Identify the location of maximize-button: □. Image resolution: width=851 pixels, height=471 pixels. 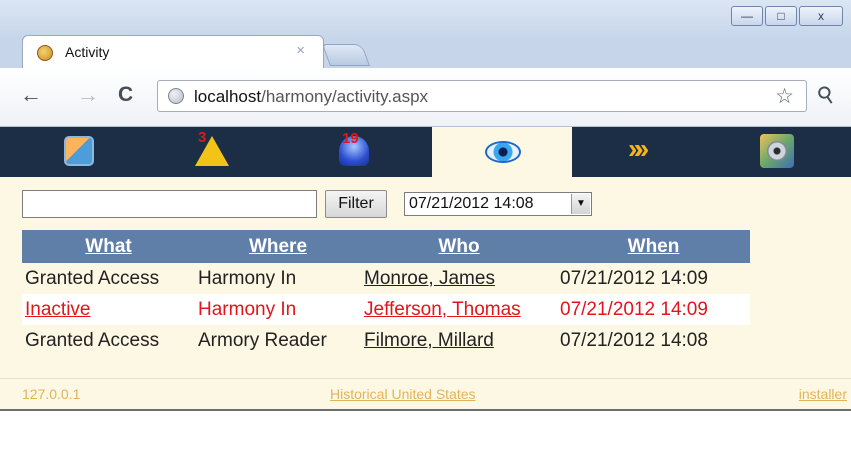
(781, 16).